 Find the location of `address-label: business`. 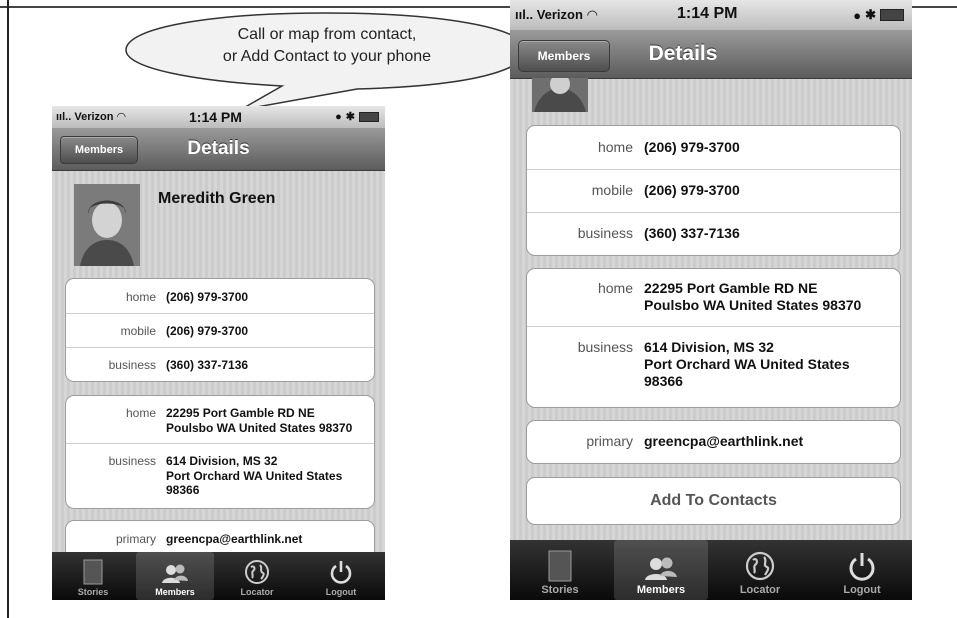

address-label: business is located at coordinates (132, 461).